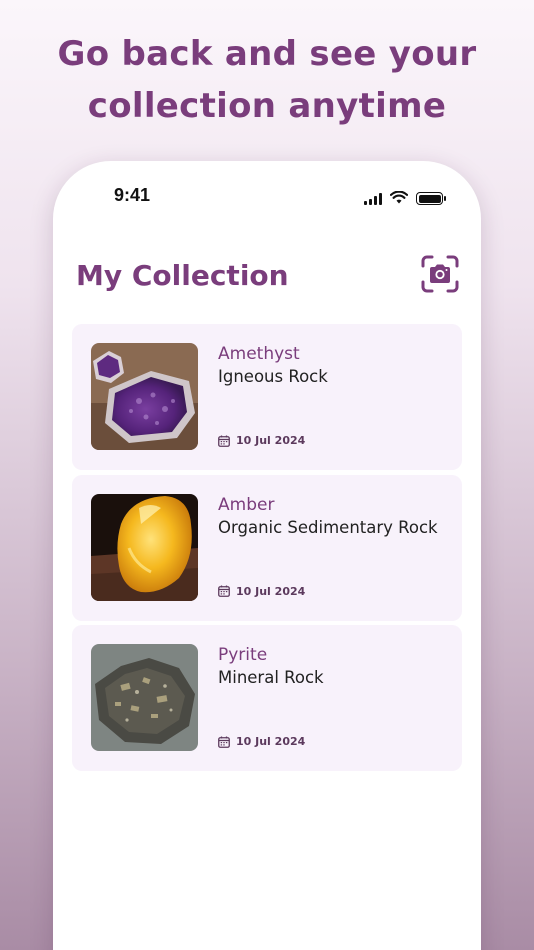 This screenshot has height=950, width=534. I want to click on camera-scan-button, so click(440, 274).